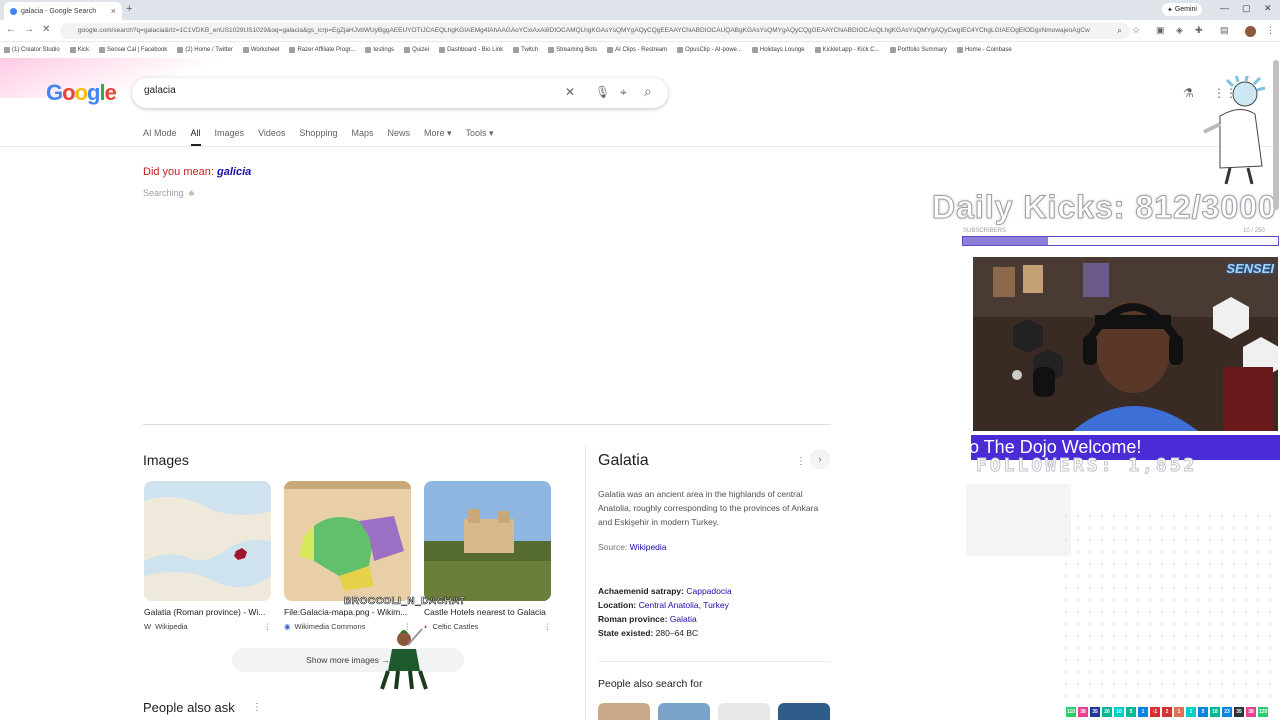  What do you see at coordinates (1136, 30) in the screenshot?
I see `bookmark-star-icon: ☆` at bounding box center [1136, 30].